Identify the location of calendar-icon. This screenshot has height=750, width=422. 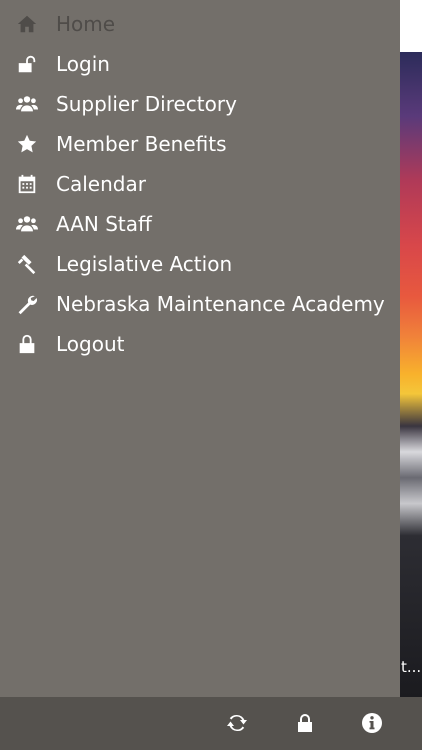
(36, 184).